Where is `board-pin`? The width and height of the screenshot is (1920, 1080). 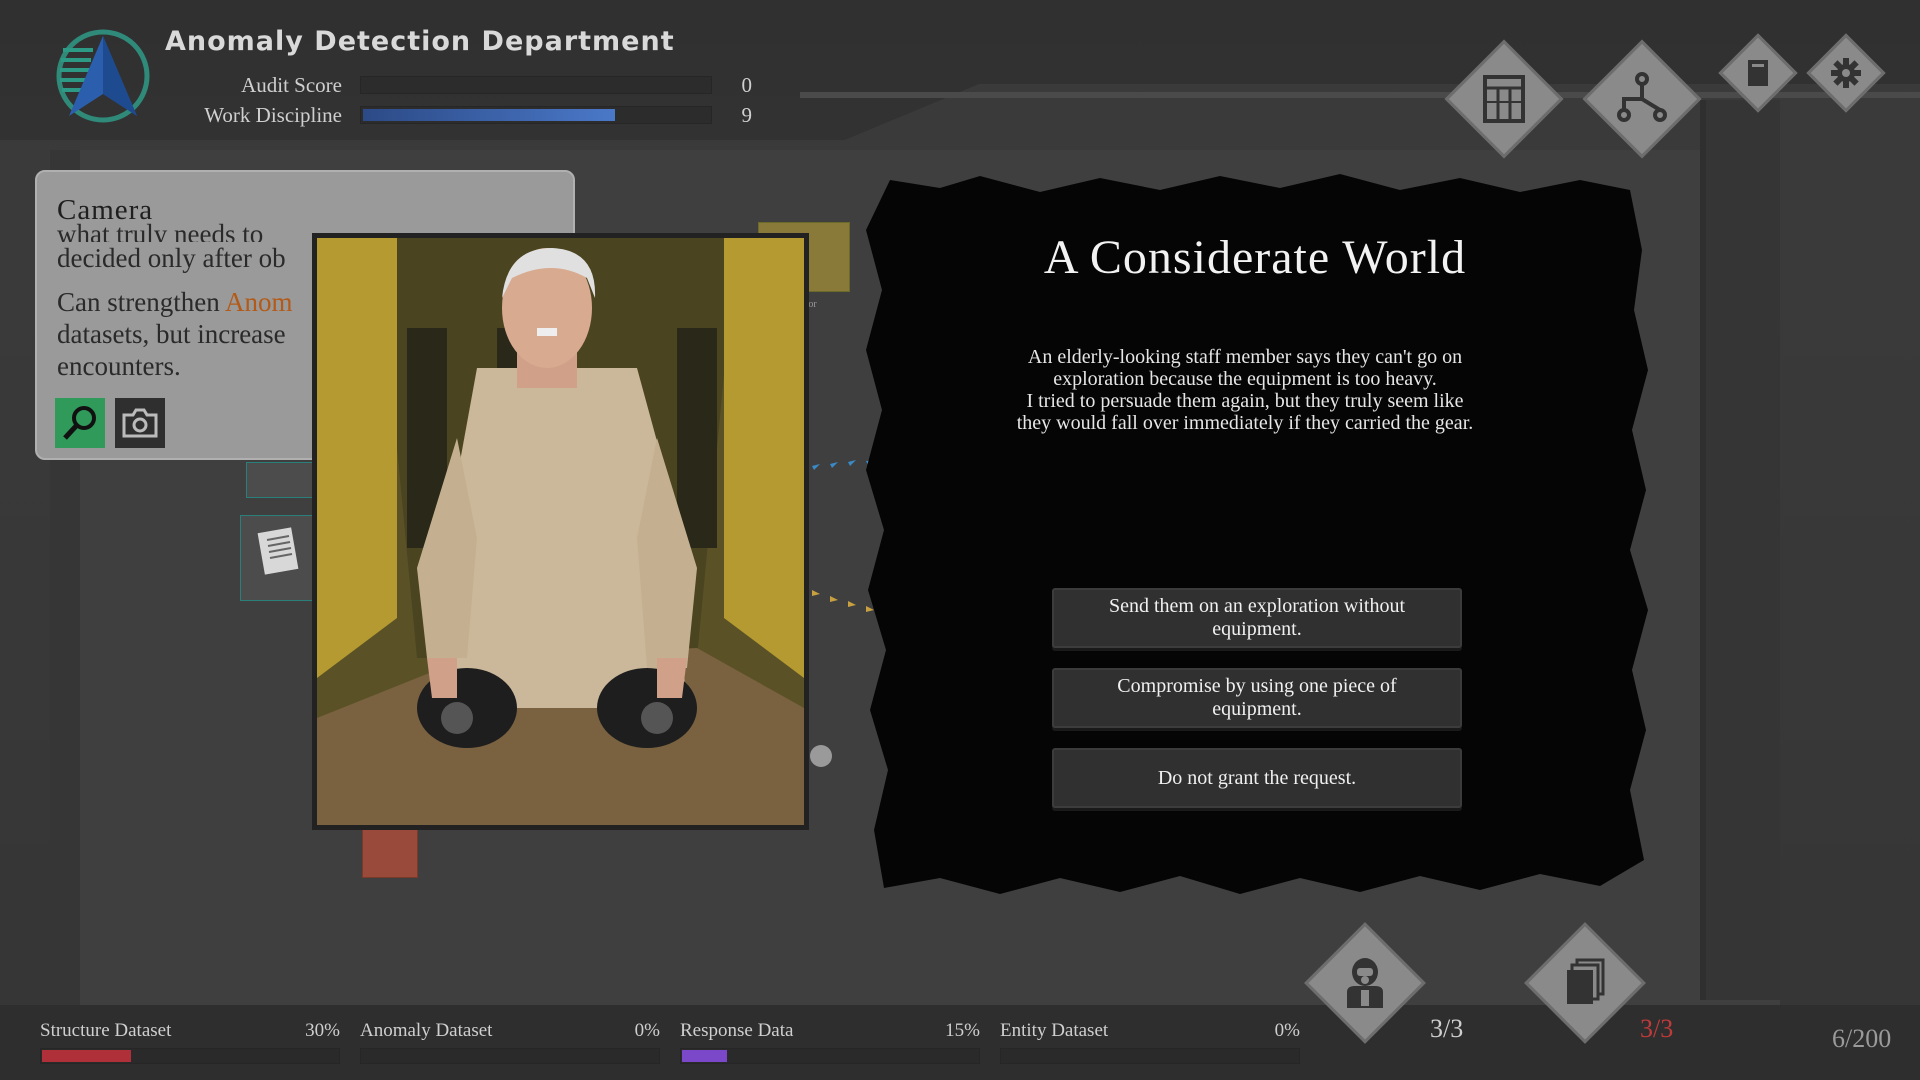 board-pin is located at coordinates (821, 756).